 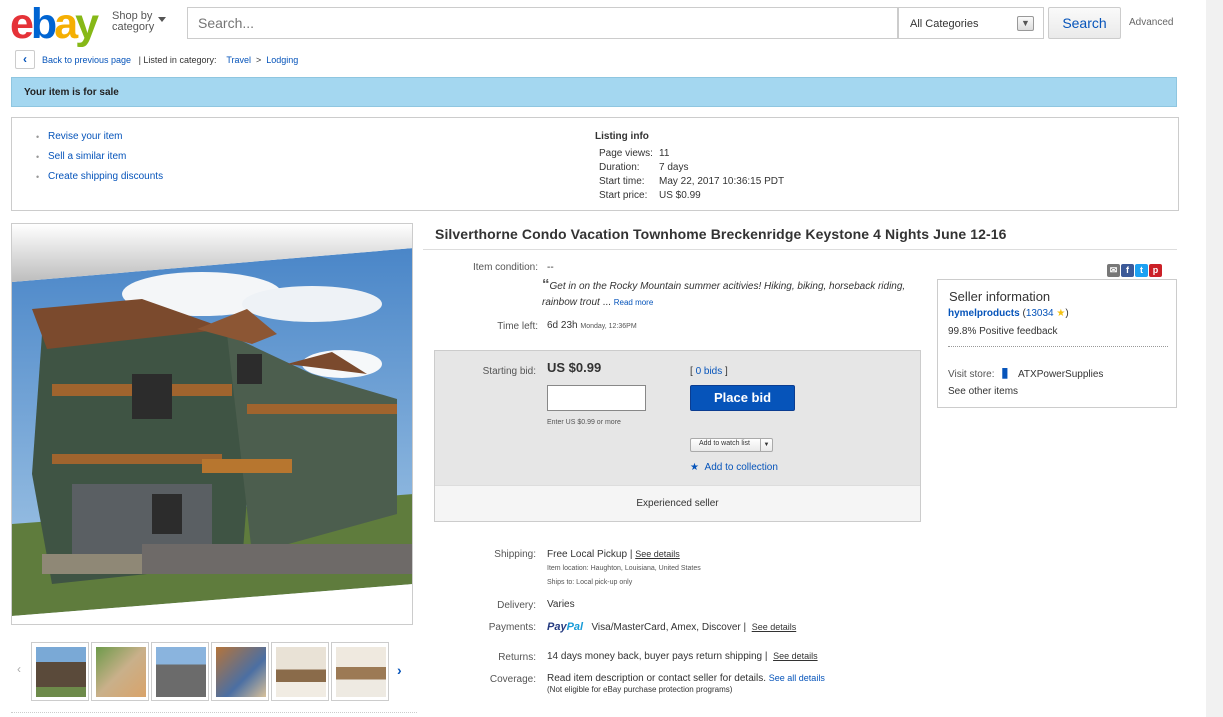 What do you see at coordinates (971, 374) in the screenshot?
I see `visit-store-label: Visit store:` at bounding box center [971, 374].